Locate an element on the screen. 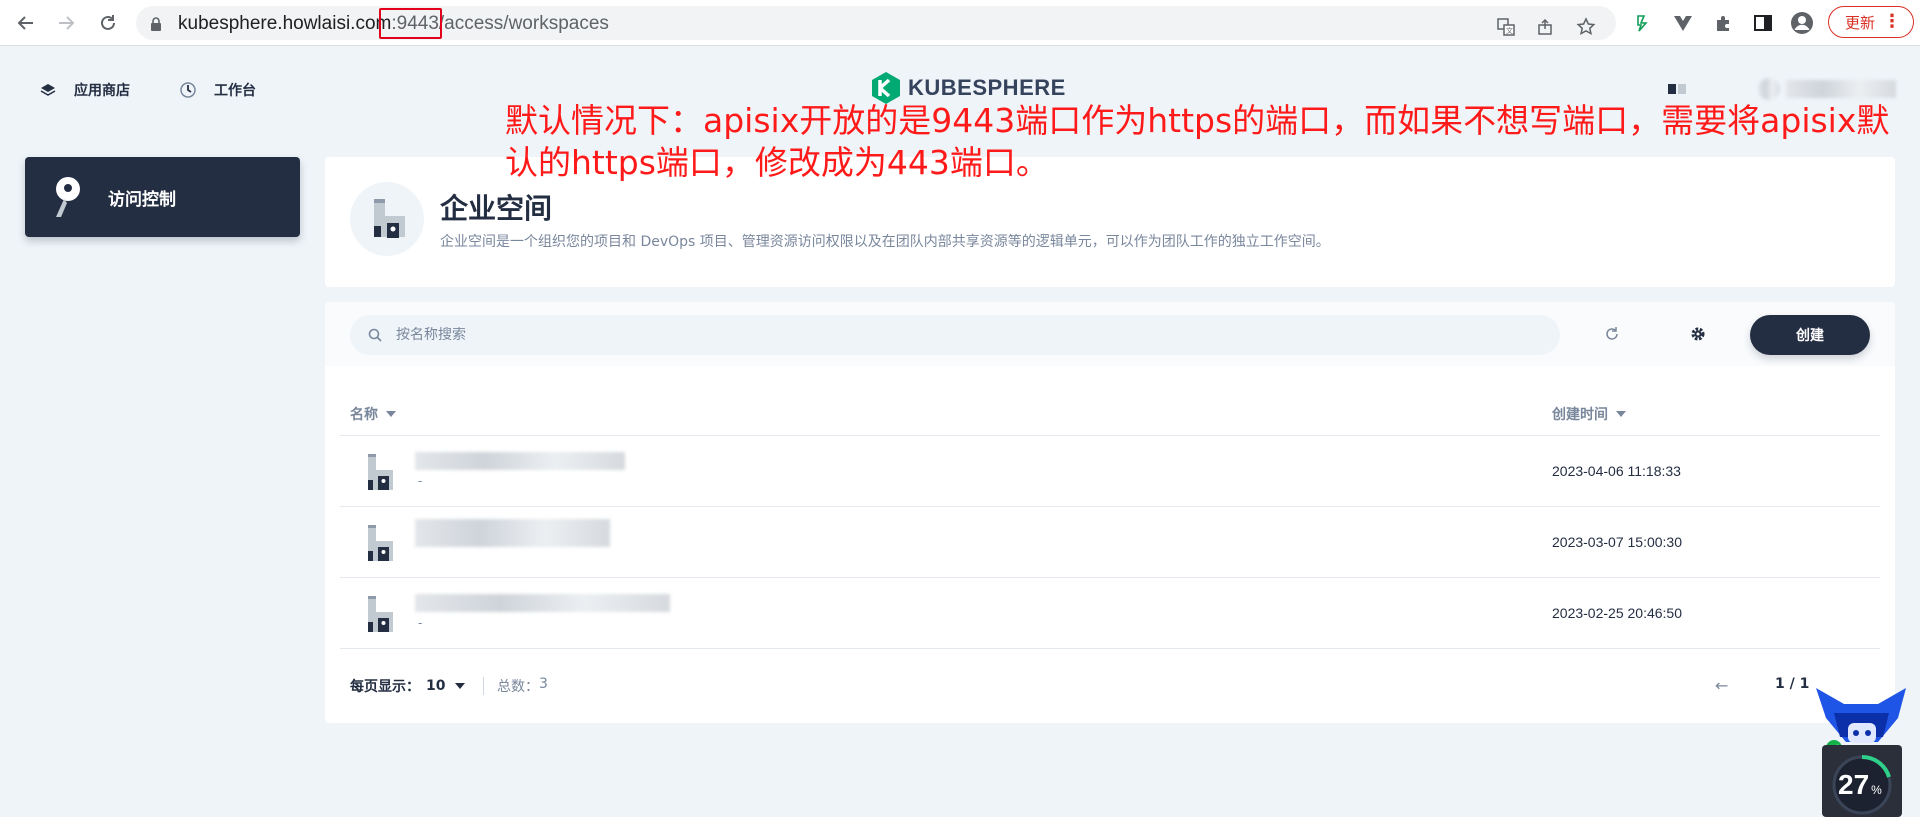 Image resolution: width=1920 pixels, height=817 pixels. logo-text: KUBESPHERE is located at coordinates (987, 87).